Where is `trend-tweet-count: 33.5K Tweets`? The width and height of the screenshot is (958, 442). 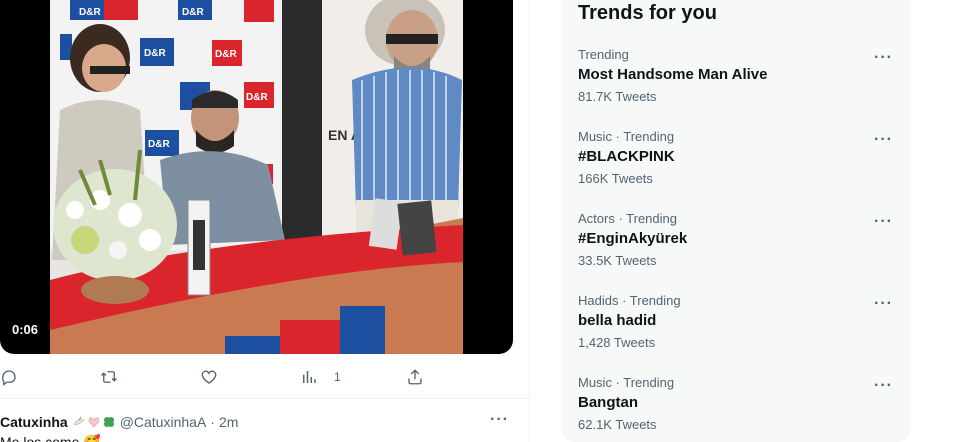
trend-tweet-count: 33.5K Tweets is located at coordinates (617, 260).